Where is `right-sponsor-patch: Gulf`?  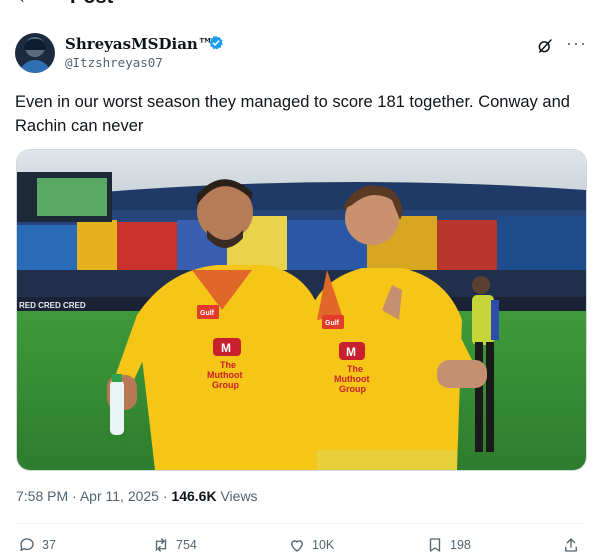 right-sponsor-patch: Gulf is located at coordinates (332, 323).